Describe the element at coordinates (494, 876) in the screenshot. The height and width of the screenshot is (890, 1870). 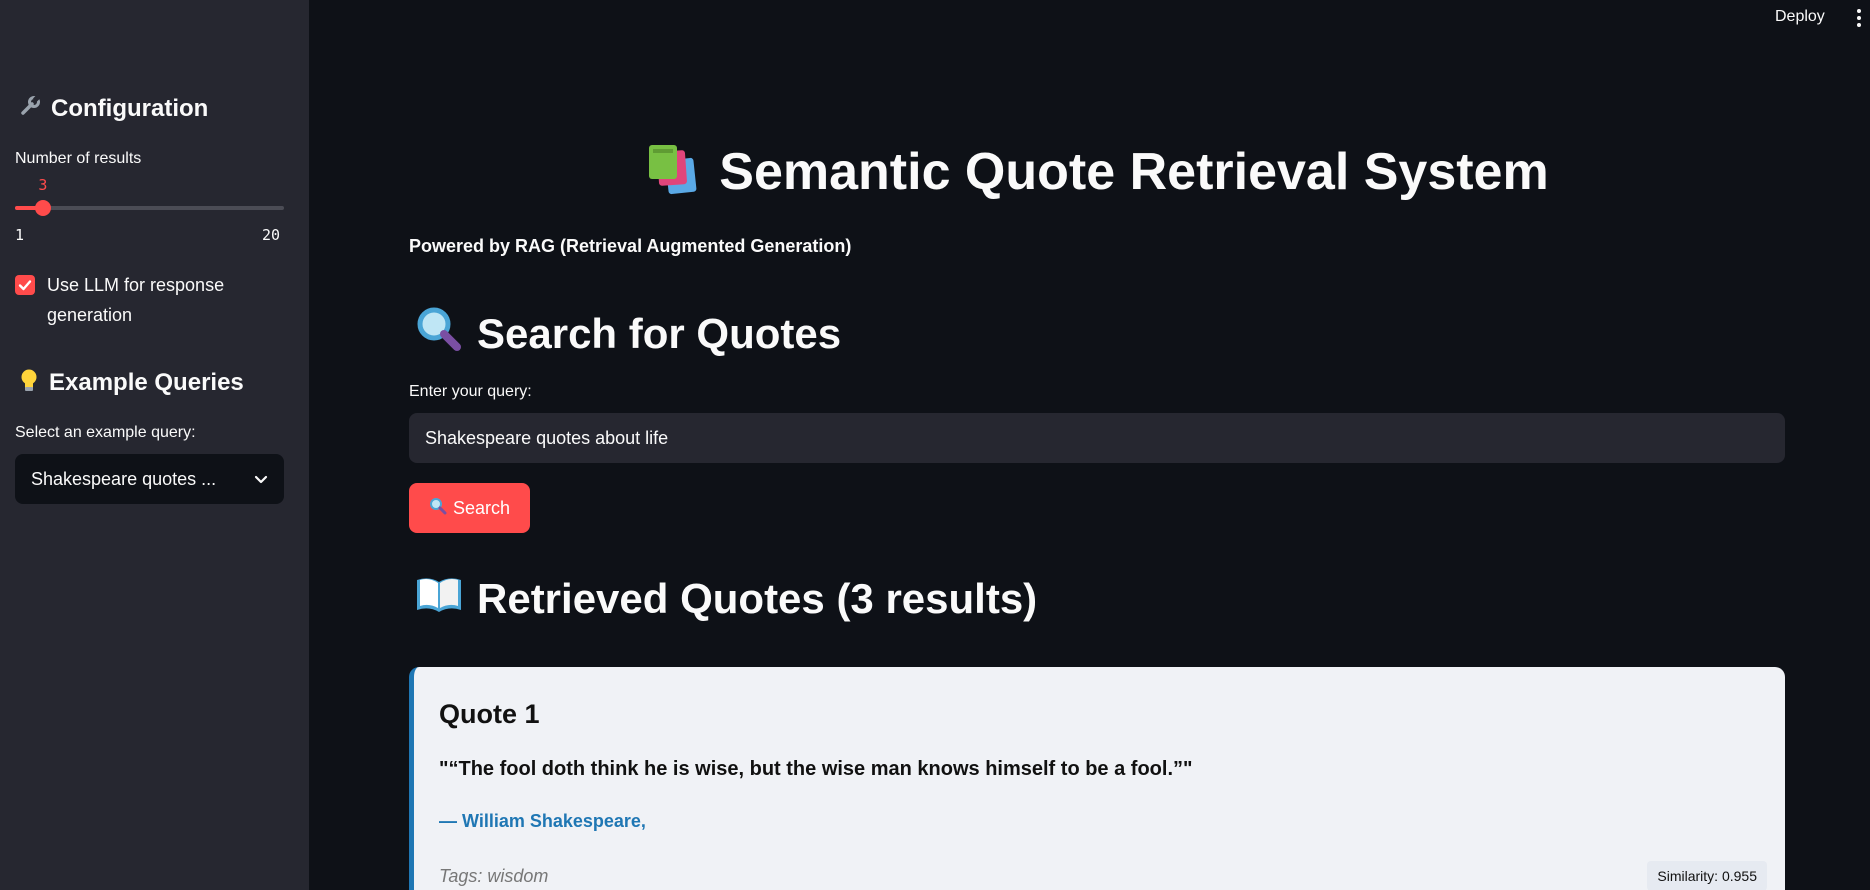
I see `quote-tags: Tags: wisdom` at that location.